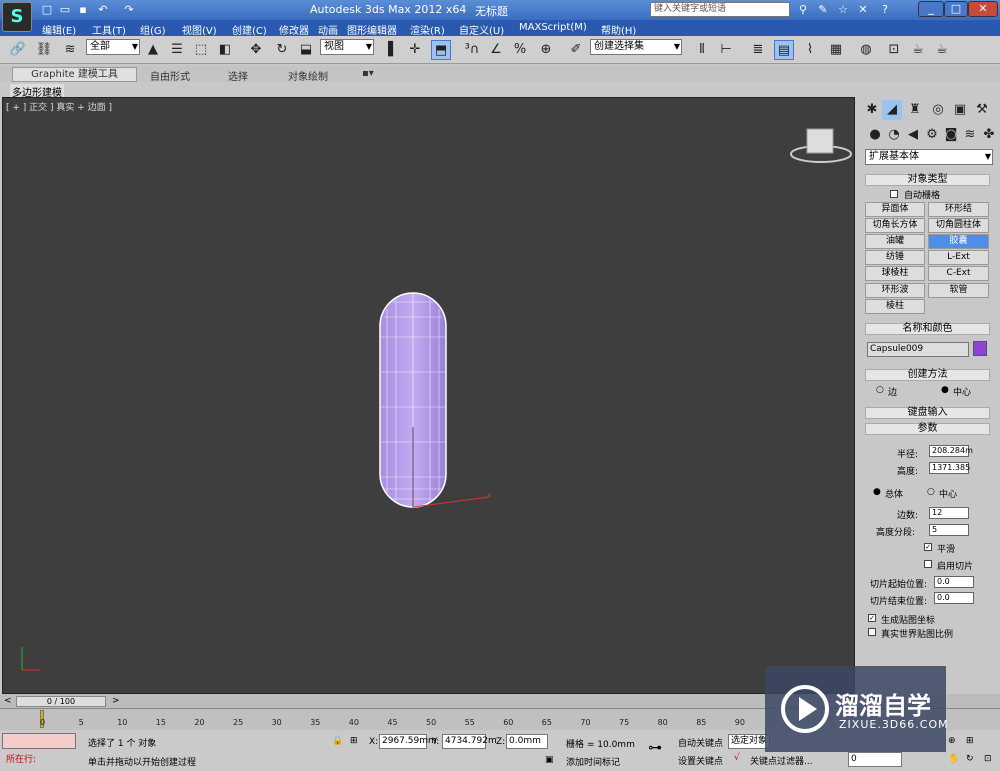 This screenshot has height=771, width=1000. I want to click on curve-editor-icon: ⌇, so click(810, 50).